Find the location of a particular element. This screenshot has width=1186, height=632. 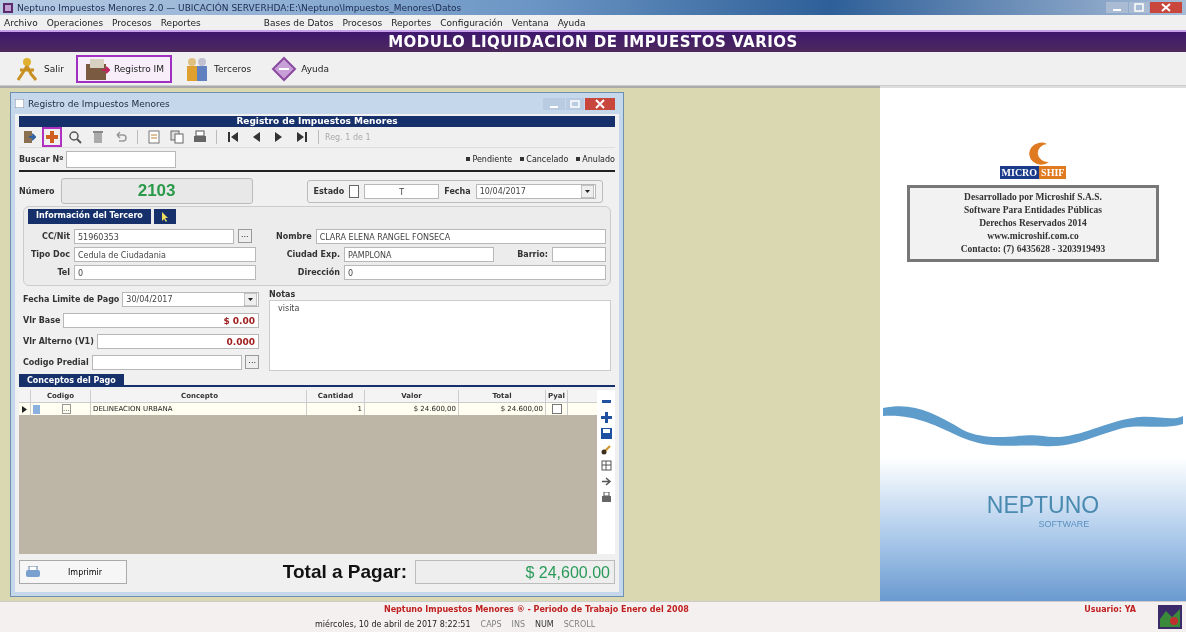

amount-field: $ 0.00 is located at coordinates (161, 320).